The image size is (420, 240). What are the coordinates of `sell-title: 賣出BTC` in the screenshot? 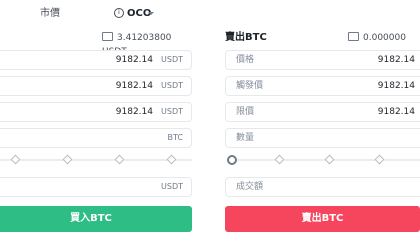 It's located at (246, 37).